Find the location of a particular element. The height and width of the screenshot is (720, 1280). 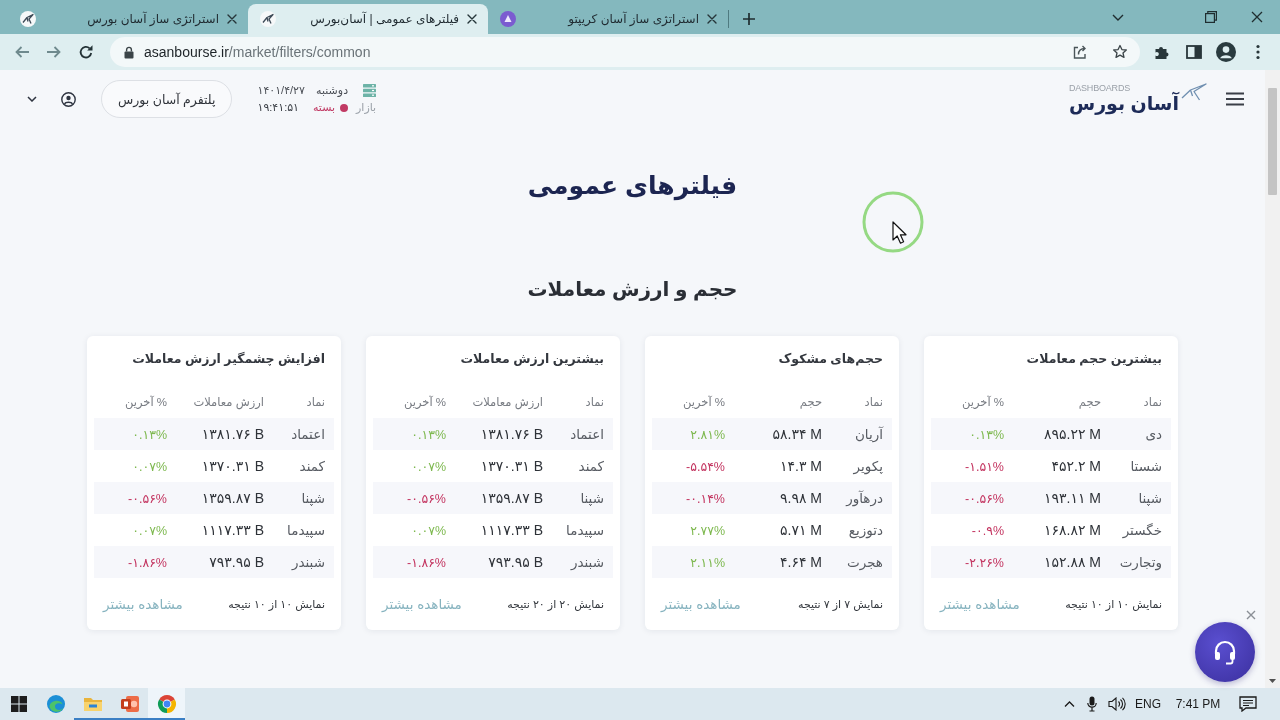

volume-cell-text: ۵.۷۱ M is located at coordinates (800, 530).